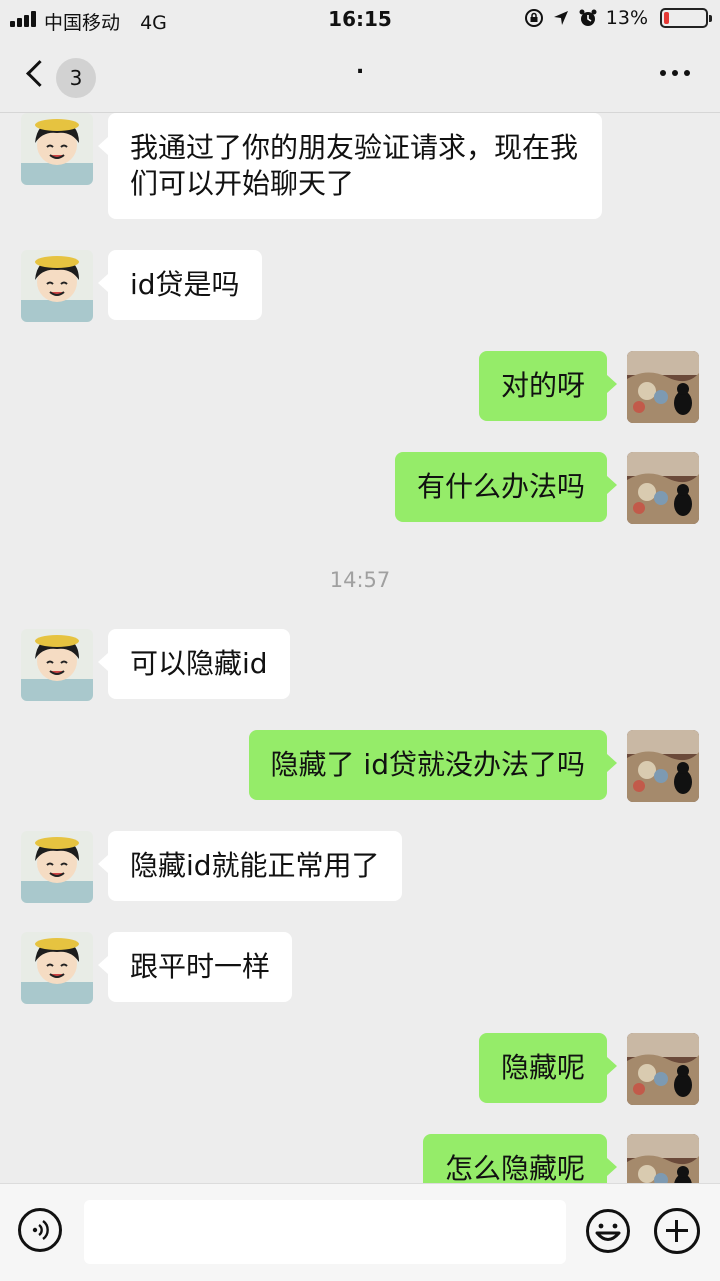 The image size is (720, 1281). I want to click on chat-title: ., so click(360, 66).